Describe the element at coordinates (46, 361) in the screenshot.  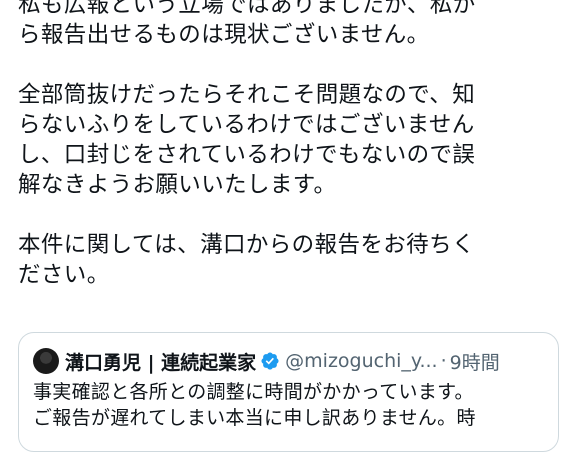
I see `avatar` at that location.